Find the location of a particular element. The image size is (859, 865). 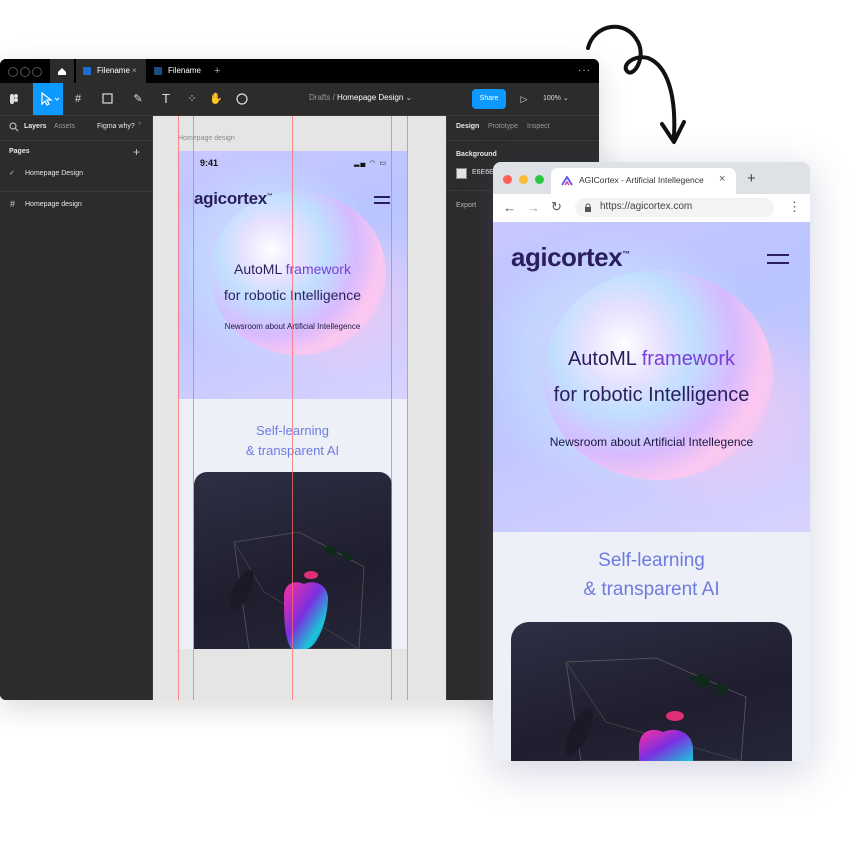

logo-trademark: ™ is located at coordinates (269, 196).